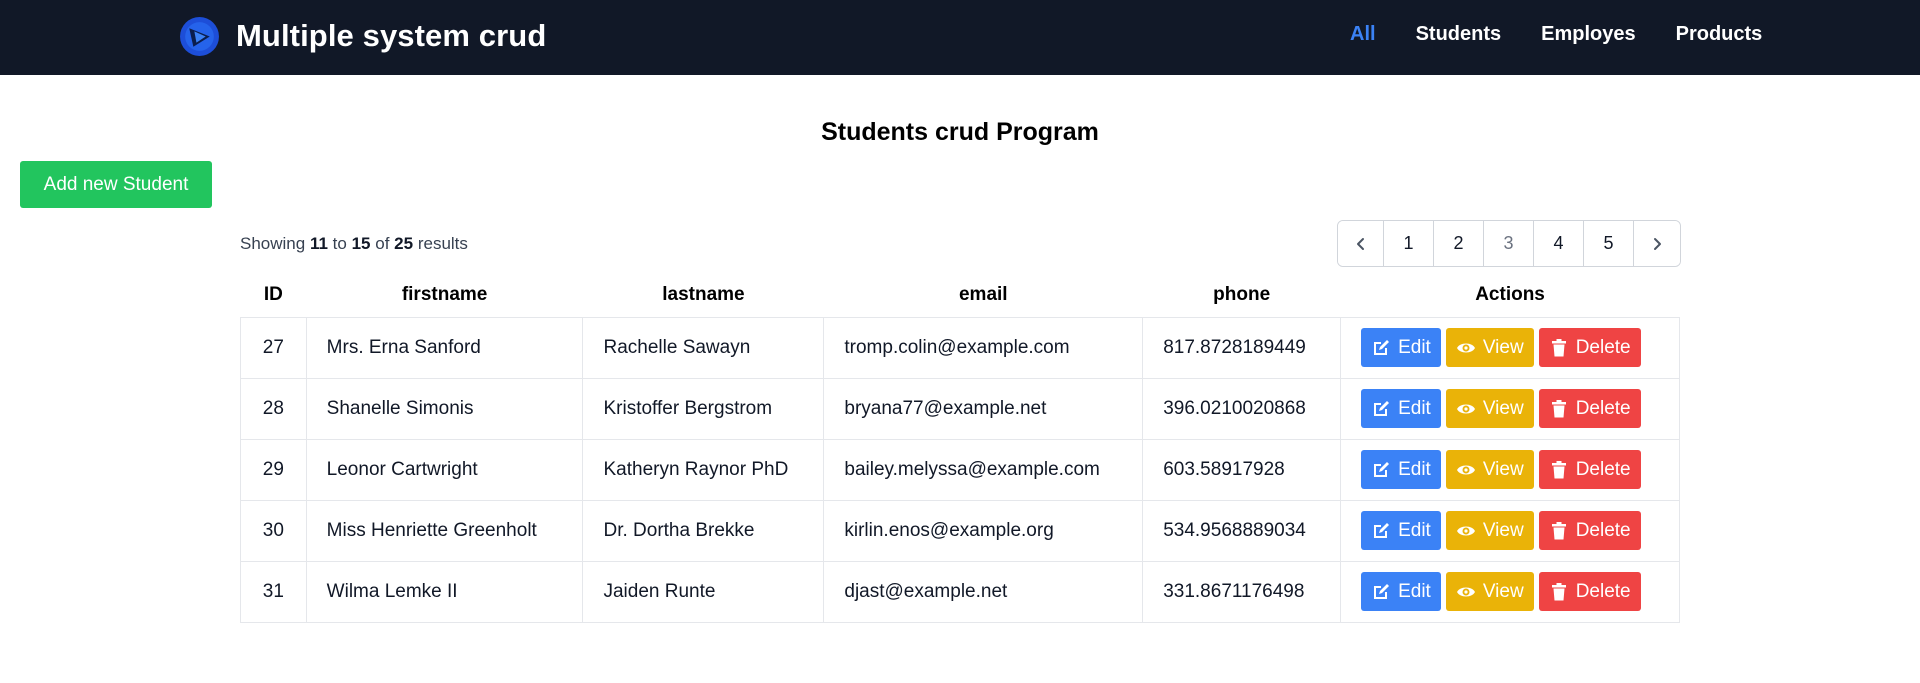  What do you see at coordinates (983, 591) in the screenshot?
I see `cell-email: djast@example.net` at bounding box center [983, 591].